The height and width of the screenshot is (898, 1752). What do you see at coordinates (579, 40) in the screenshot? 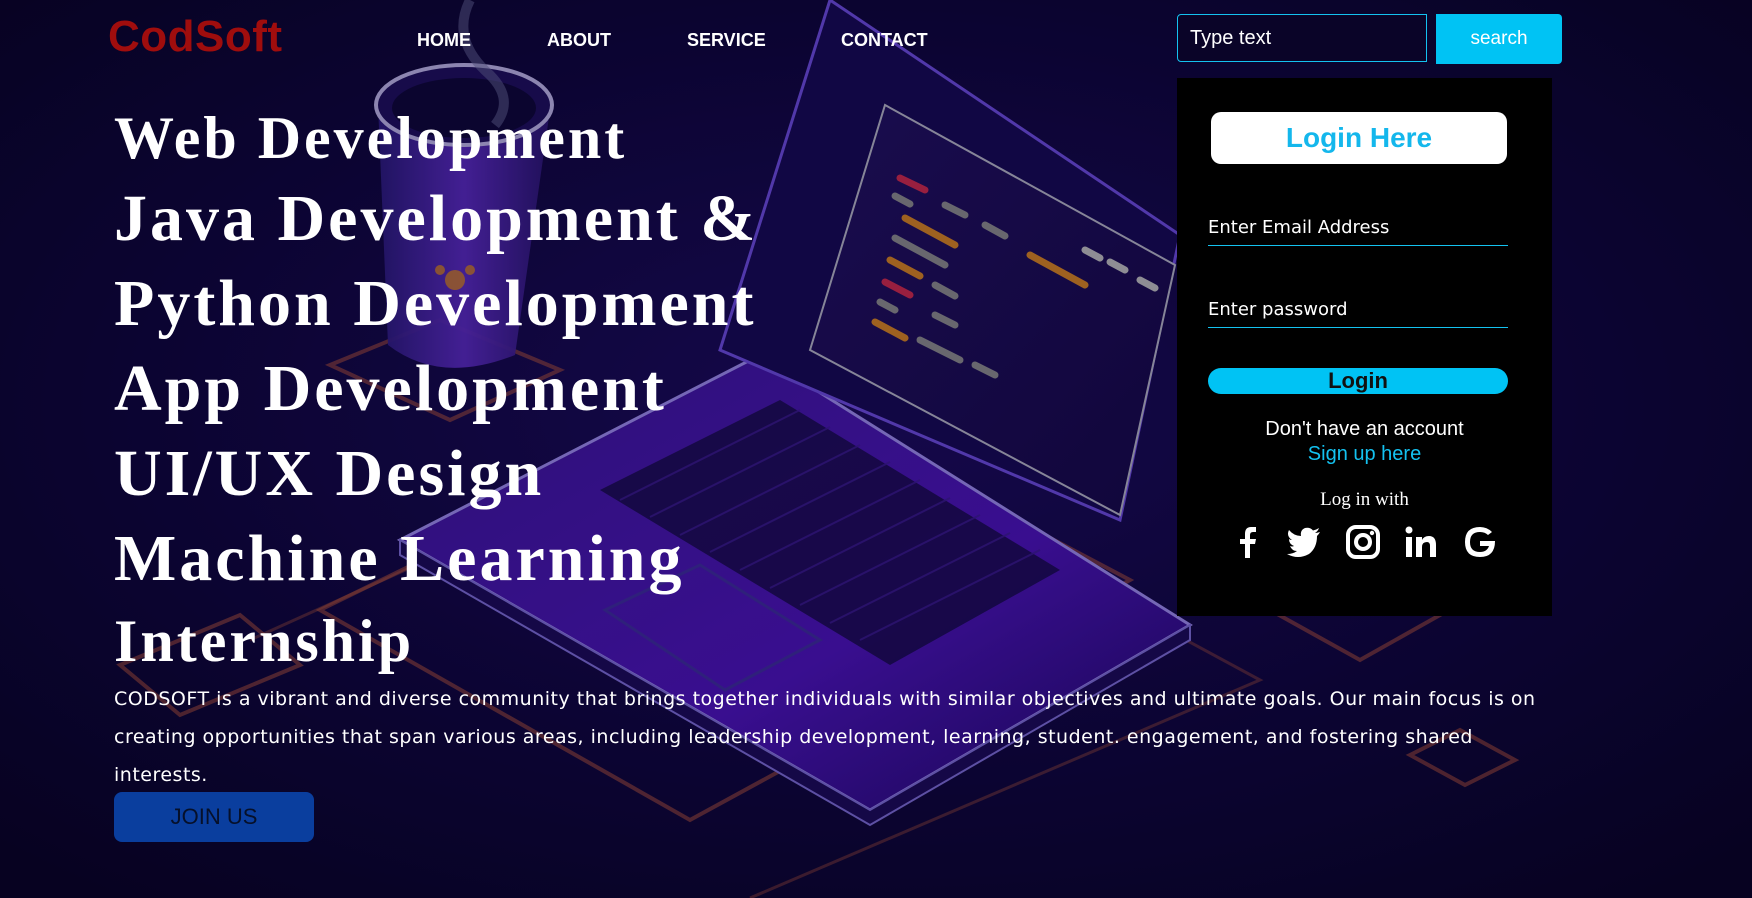
I see `nav-about: ABOUT` at bounding box center [579, 40].